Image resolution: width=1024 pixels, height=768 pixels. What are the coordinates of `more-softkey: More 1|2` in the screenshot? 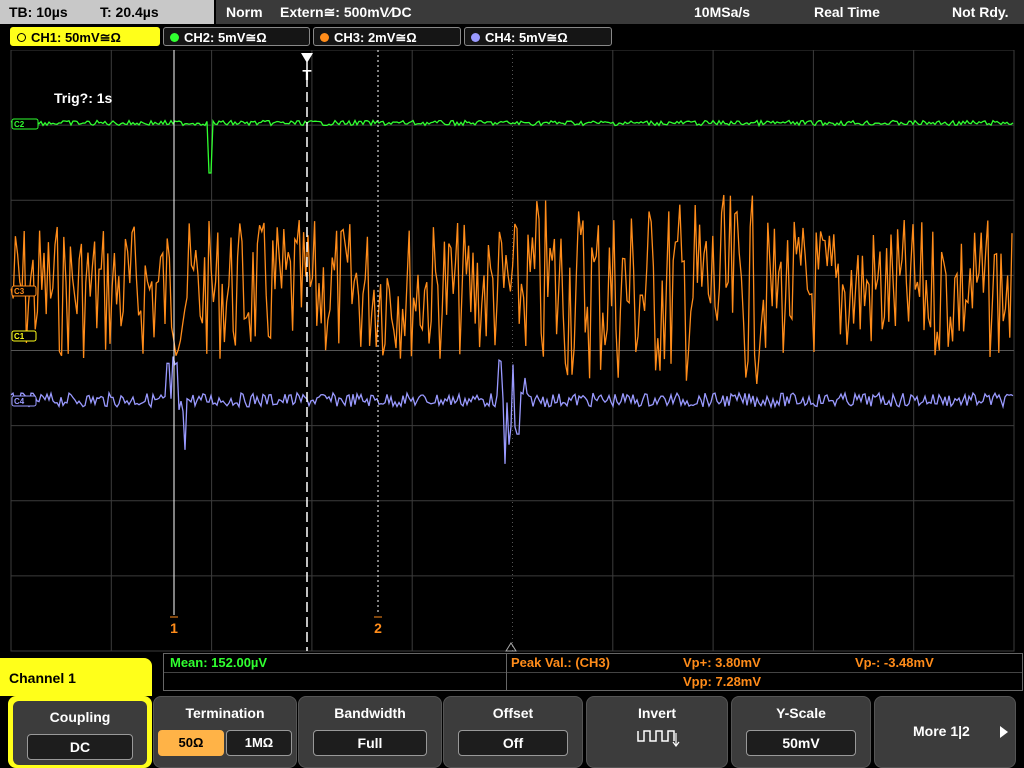 It's located at (945, 732).